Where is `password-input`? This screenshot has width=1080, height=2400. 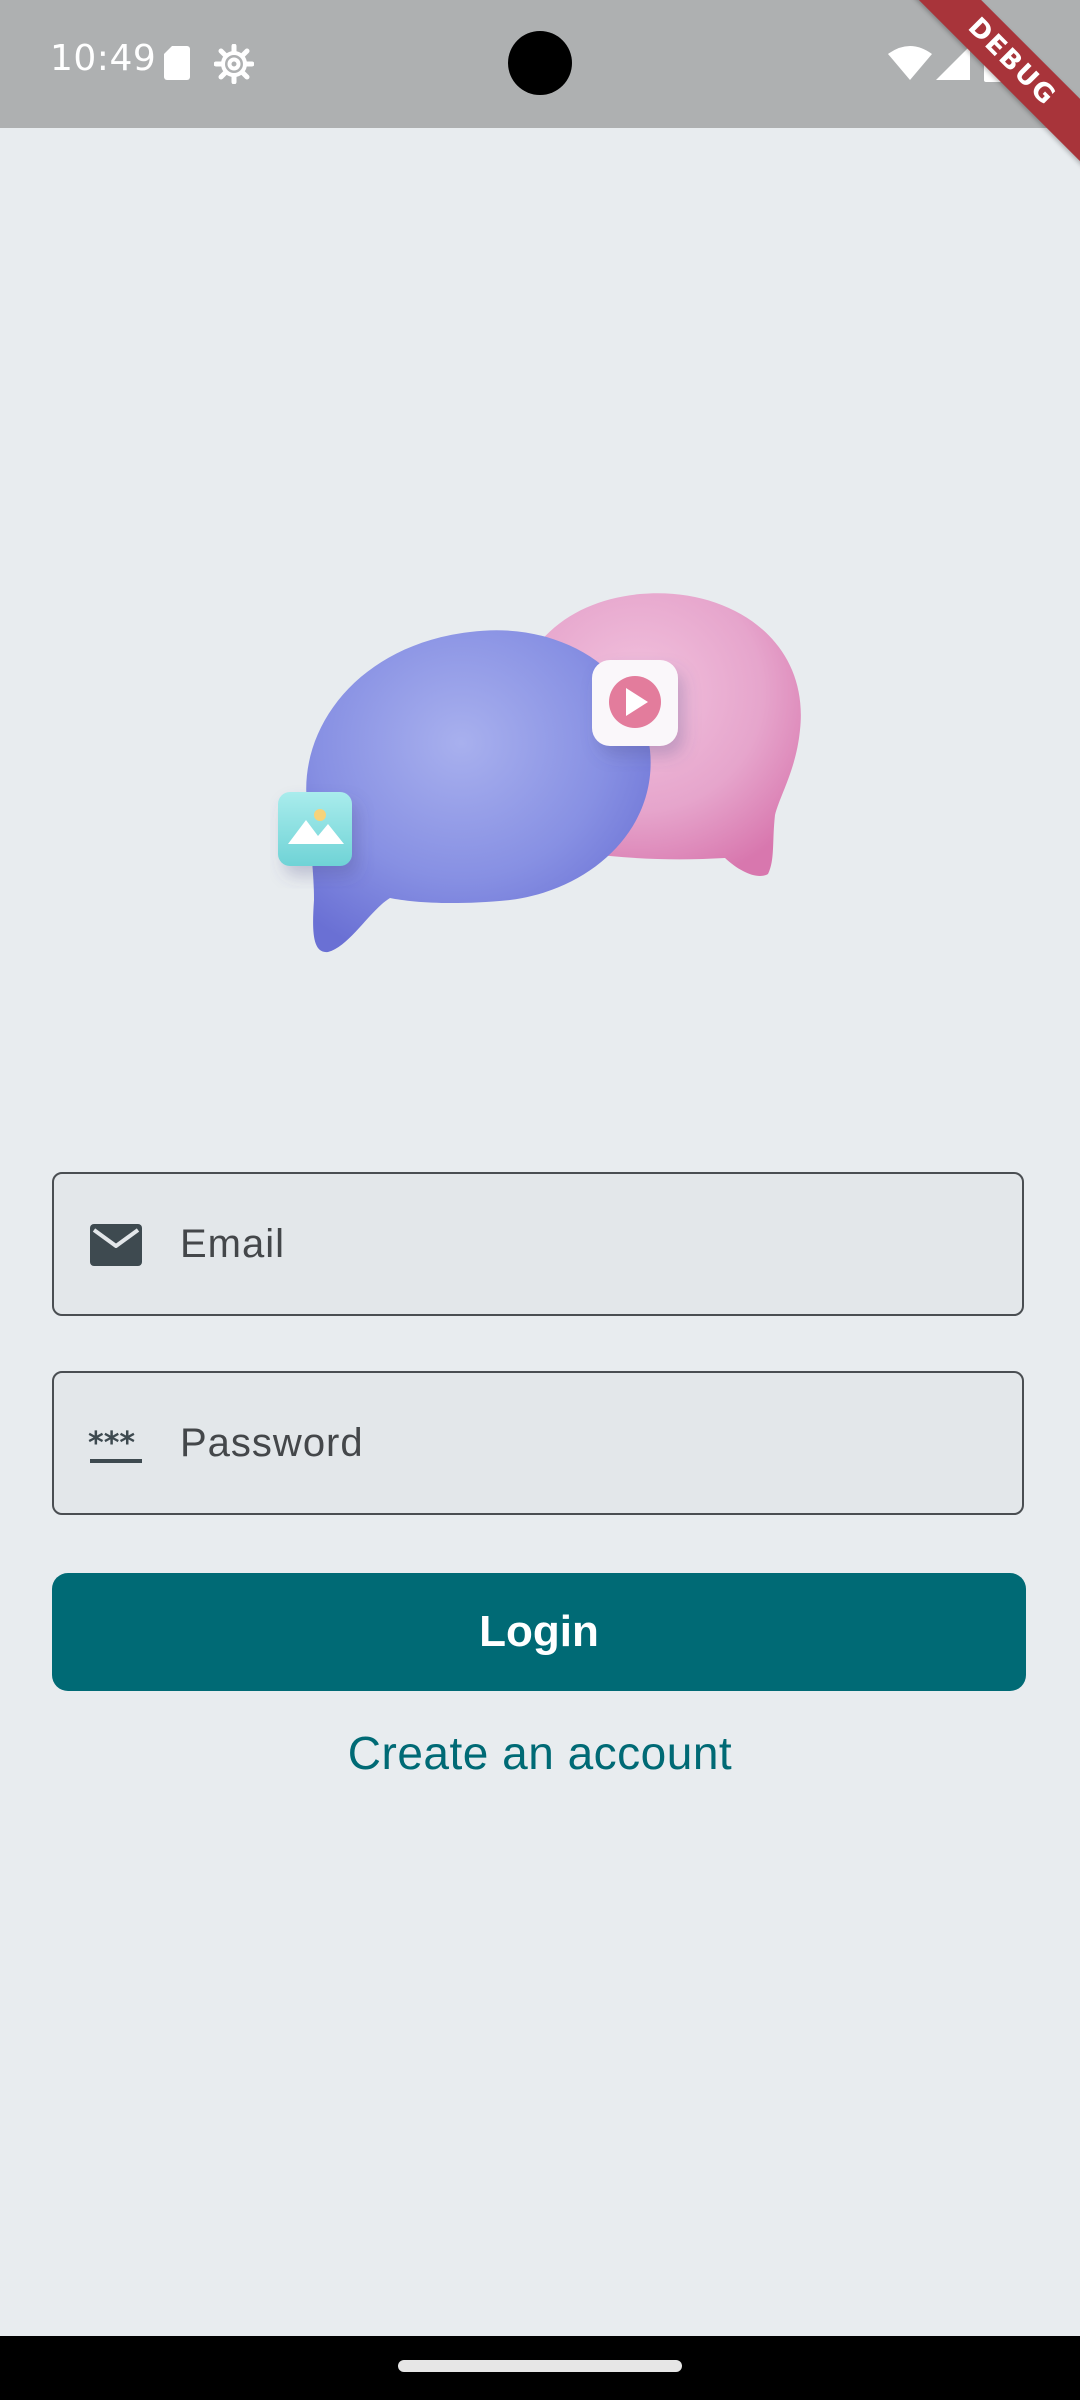 password-input is located at coordinates (590, 1443).